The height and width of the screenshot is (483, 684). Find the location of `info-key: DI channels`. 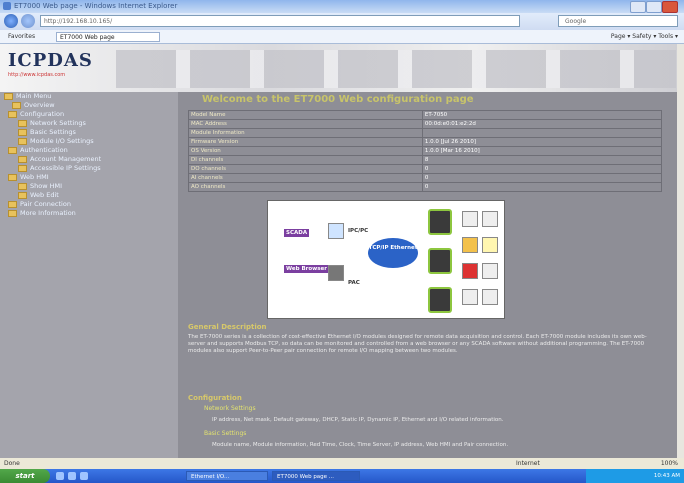

info-key: DI channels is located at coordinates (305, 160).